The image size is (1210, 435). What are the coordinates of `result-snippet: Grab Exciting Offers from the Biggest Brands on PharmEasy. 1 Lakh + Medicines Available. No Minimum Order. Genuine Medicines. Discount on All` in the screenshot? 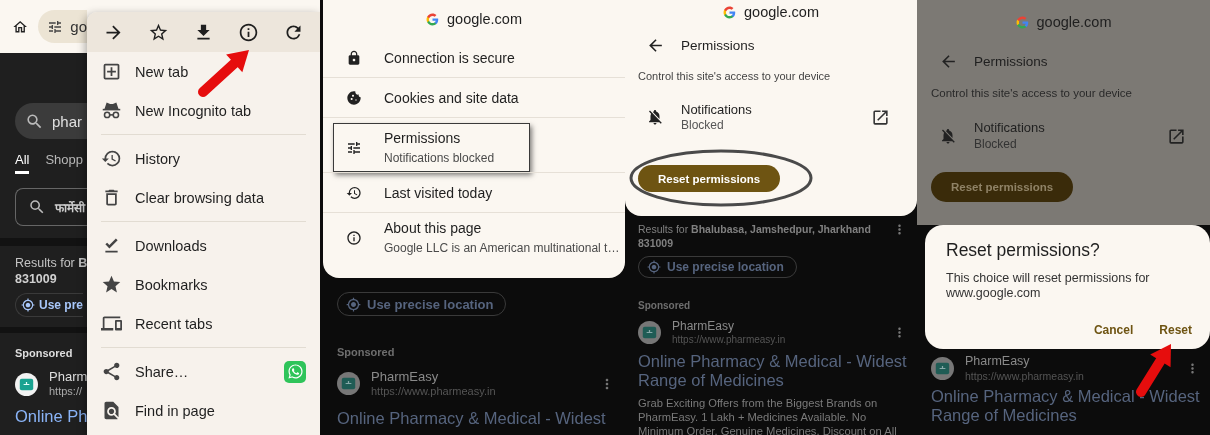 It's located at (768, 415).